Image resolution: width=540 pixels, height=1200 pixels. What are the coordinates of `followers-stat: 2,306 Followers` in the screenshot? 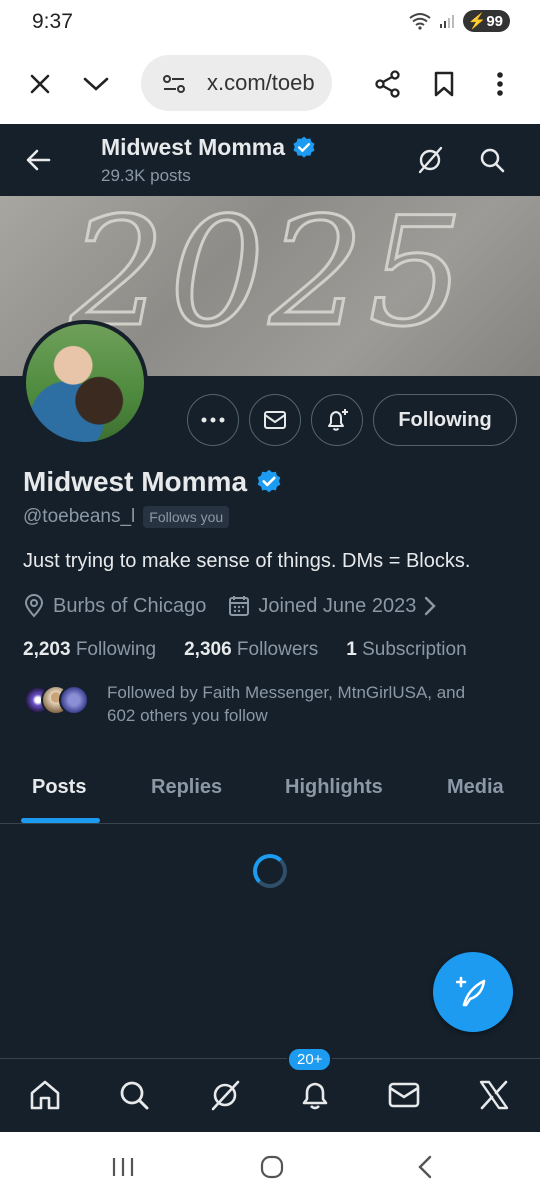 It's located at (251, 650).